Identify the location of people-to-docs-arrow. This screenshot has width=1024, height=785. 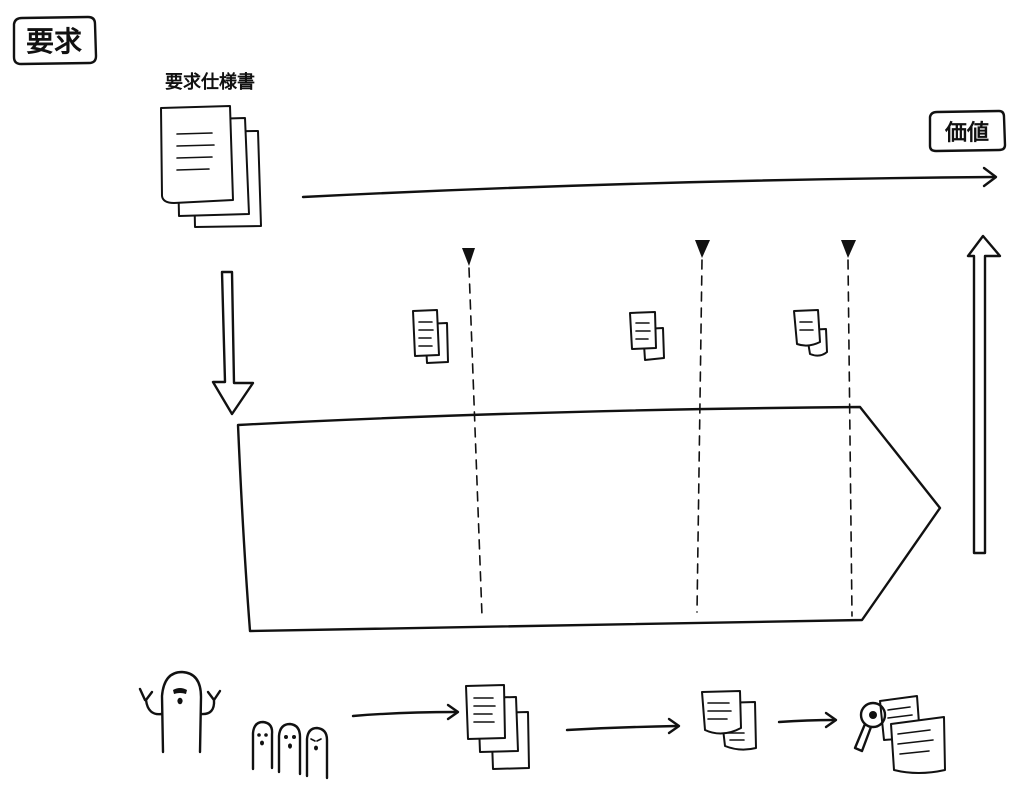
(405, 712).